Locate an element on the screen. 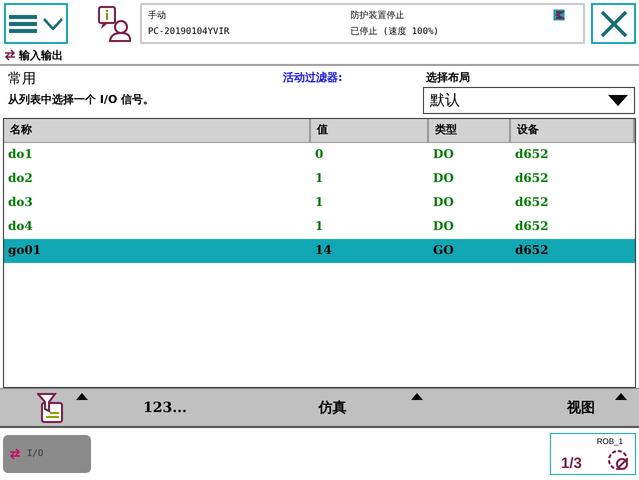  disabled-circle-icon is located at coordinates (618, 460).